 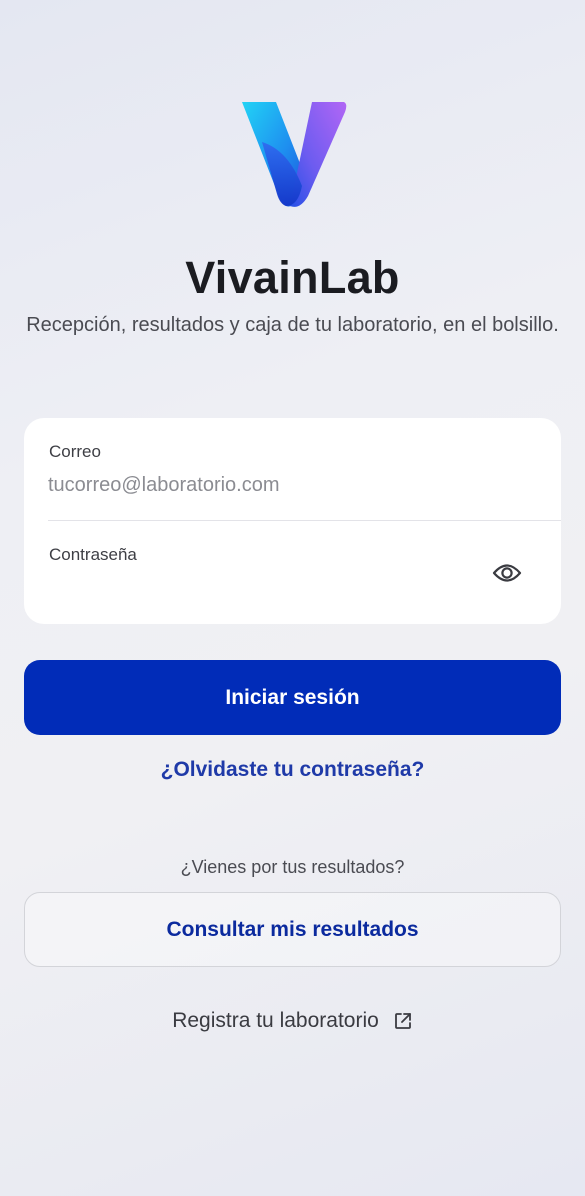 What do you see at coordinates (292, 277) in the screenshot?
I see `app-title: VivainLab` at bounding box center [292, 277].